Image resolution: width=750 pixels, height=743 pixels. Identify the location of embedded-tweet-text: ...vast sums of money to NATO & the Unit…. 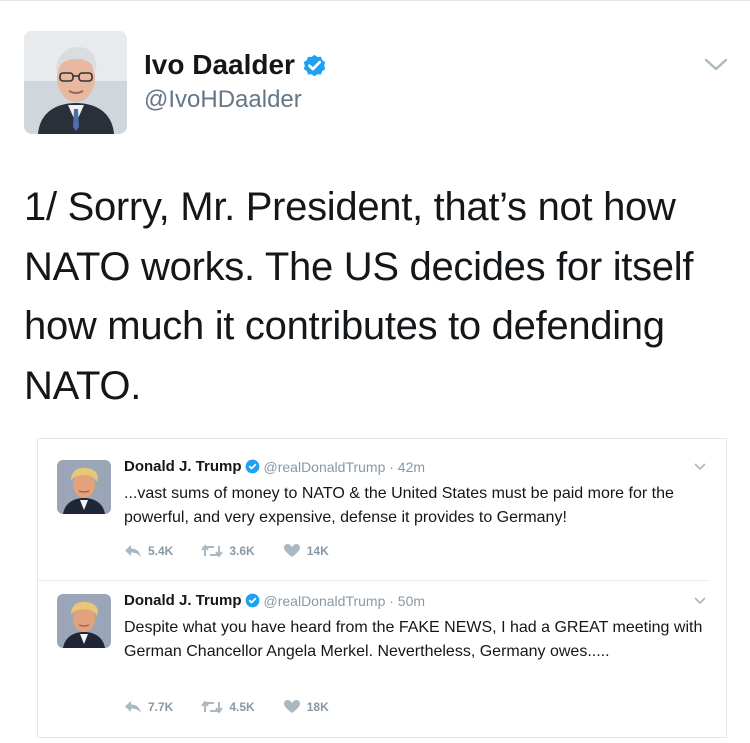
(399, 505).